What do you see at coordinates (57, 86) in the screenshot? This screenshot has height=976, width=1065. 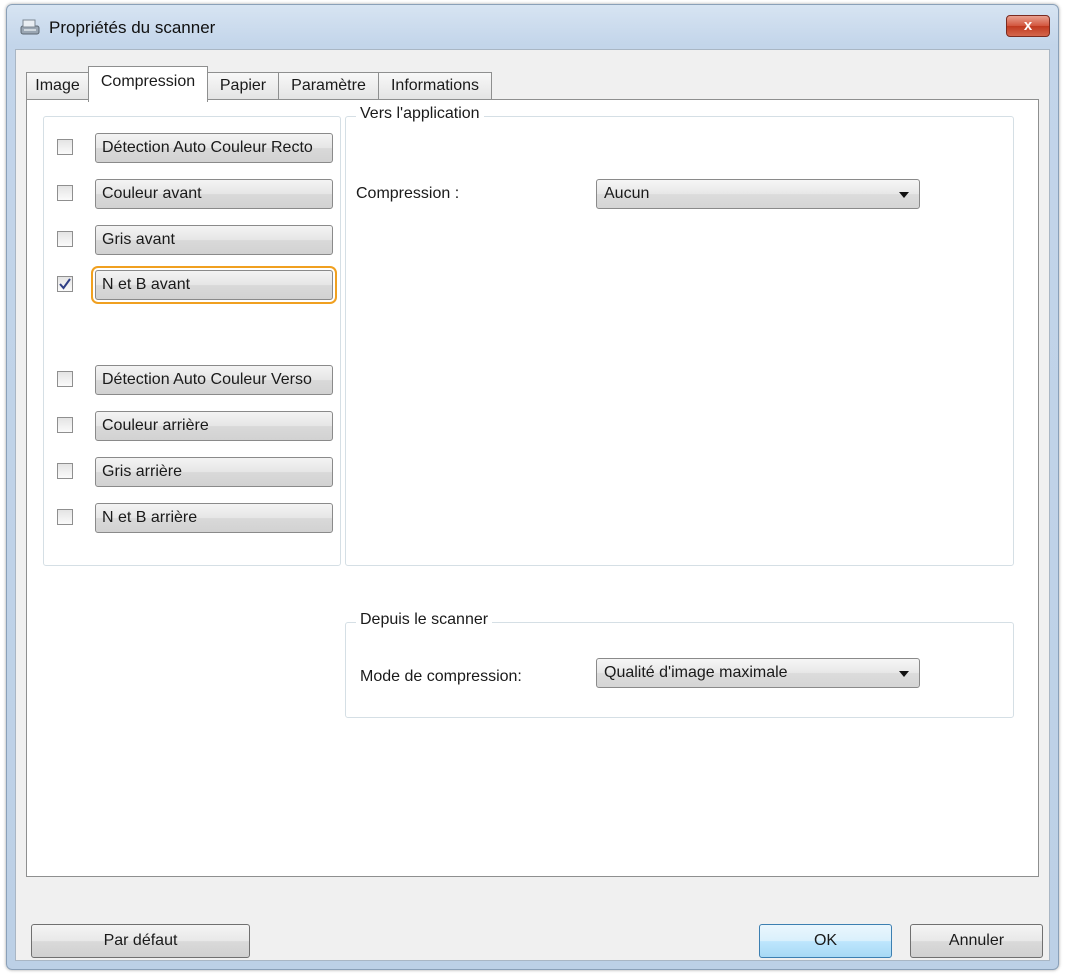 I see `tab-image: Image` at bounding box center [57, 86].